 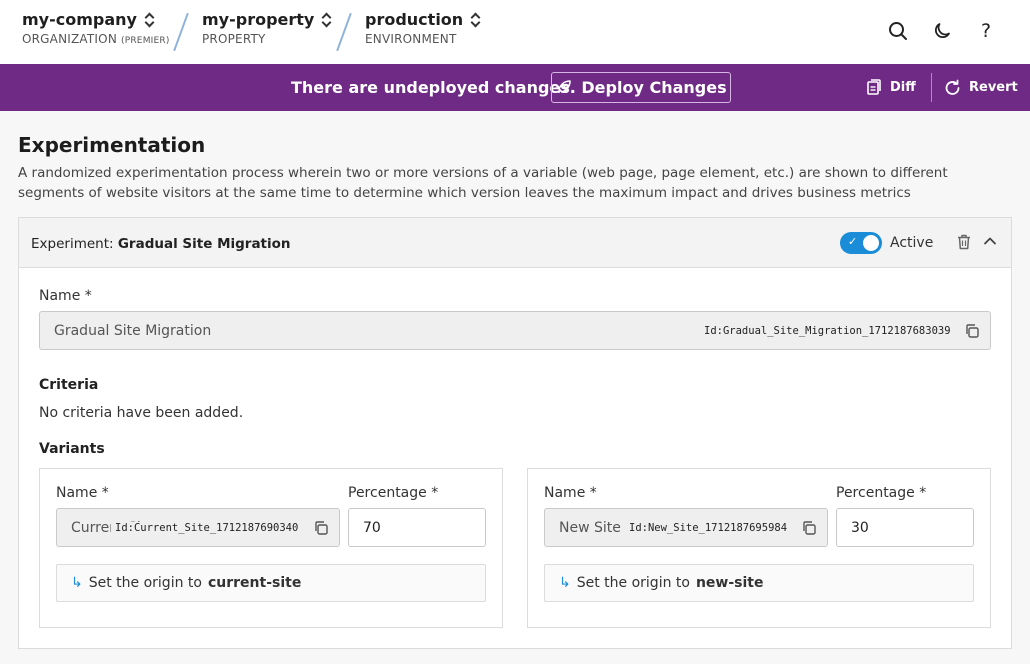 I want to click on revert-icon, so click(x=952, y=87).